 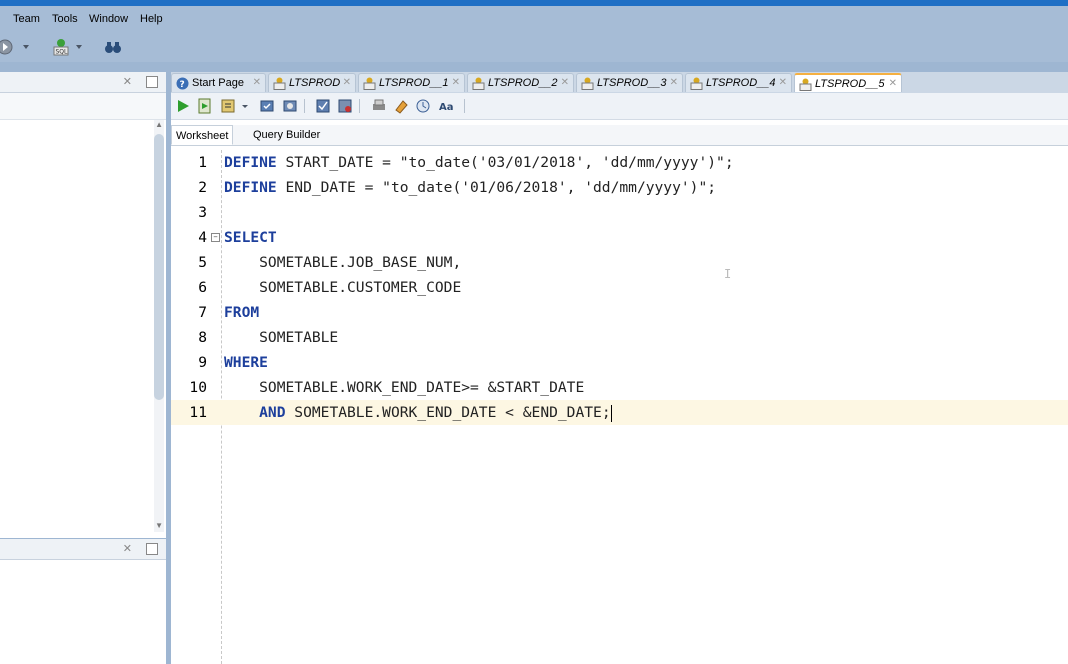 I want to click on commit-icon, so click(x=267, y=106).